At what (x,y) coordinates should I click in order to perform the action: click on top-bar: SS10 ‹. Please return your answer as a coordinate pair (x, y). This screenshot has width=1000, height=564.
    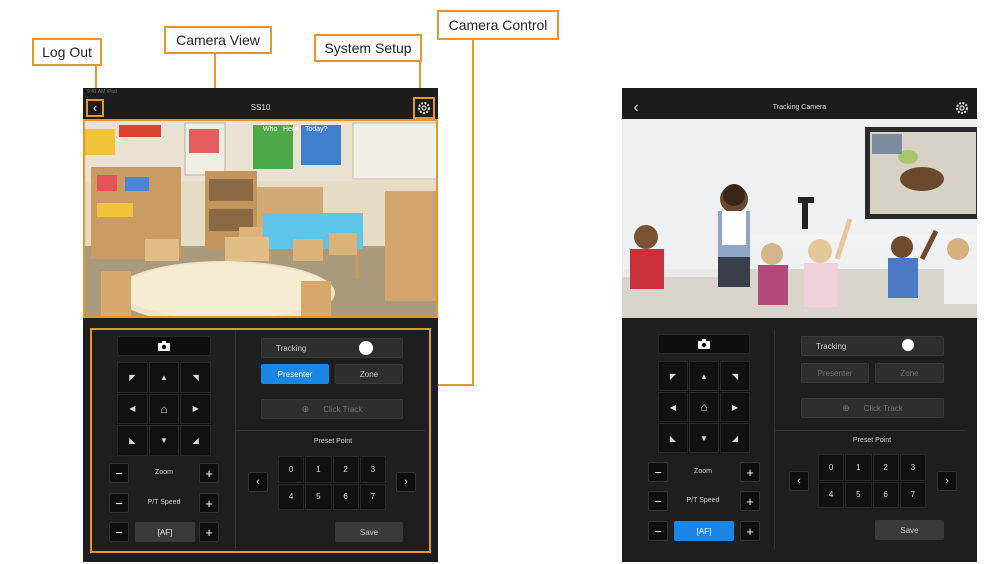
    Looking at the image, I should click on (260, 108).